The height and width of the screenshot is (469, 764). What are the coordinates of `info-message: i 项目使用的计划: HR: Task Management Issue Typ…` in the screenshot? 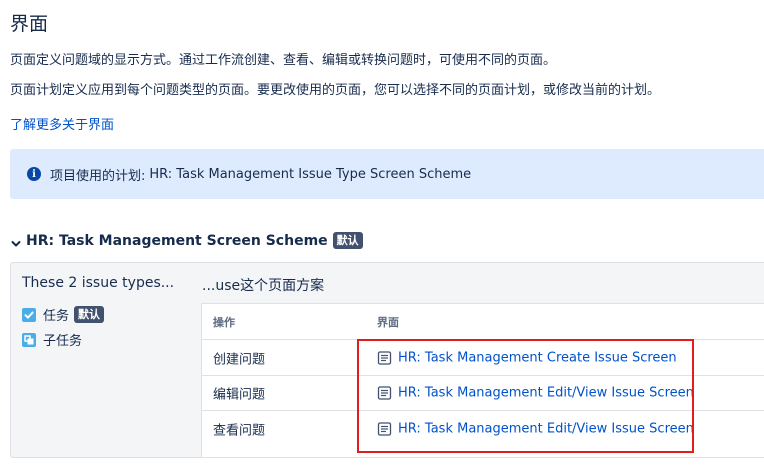 It's located at (387, 174).